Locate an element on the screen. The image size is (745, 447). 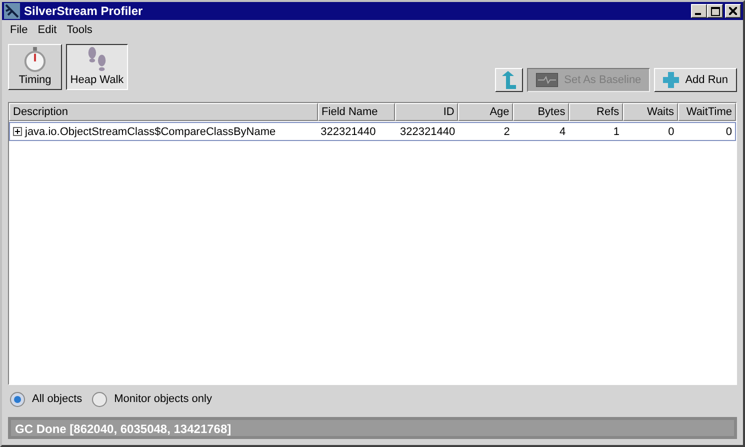
table-row: java.io.ObjectStreamClass$CompareClassByName 322321440 322321440 2 4 1 0 0 is located at coordinates (372, 131).